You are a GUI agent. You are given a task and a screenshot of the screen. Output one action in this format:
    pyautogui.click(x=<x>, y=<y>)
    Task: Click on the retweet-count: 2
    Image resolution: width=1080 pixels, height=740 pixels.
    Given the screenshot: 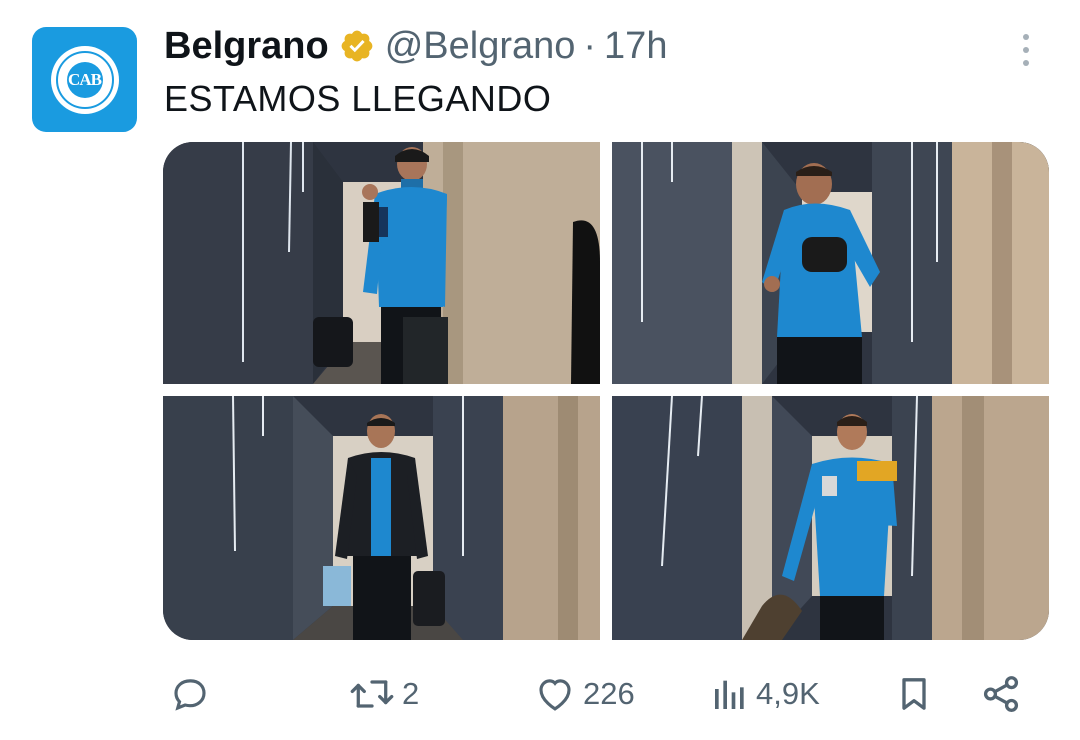 What is the action you would take?
    pyautogui.click(x=411, y=693)
    